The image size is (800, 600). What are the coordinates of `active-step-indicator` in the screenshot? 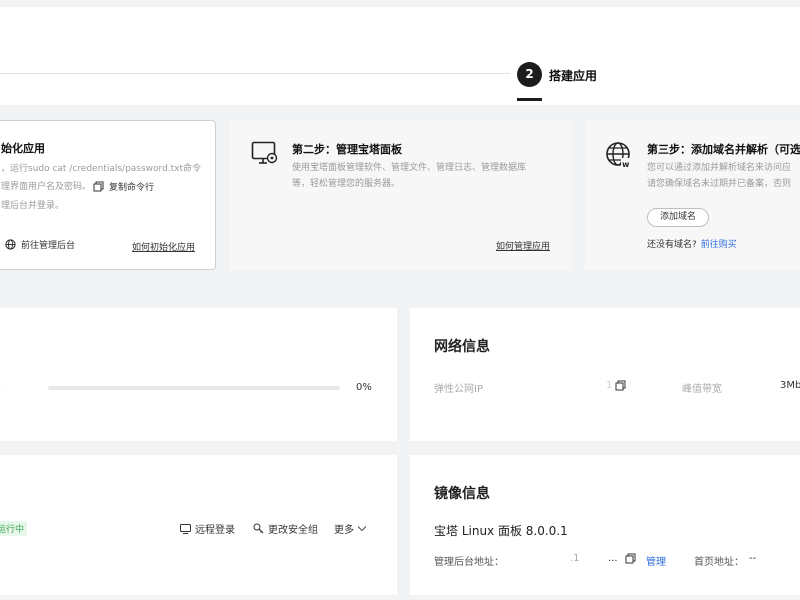 It's located at (529, 99).